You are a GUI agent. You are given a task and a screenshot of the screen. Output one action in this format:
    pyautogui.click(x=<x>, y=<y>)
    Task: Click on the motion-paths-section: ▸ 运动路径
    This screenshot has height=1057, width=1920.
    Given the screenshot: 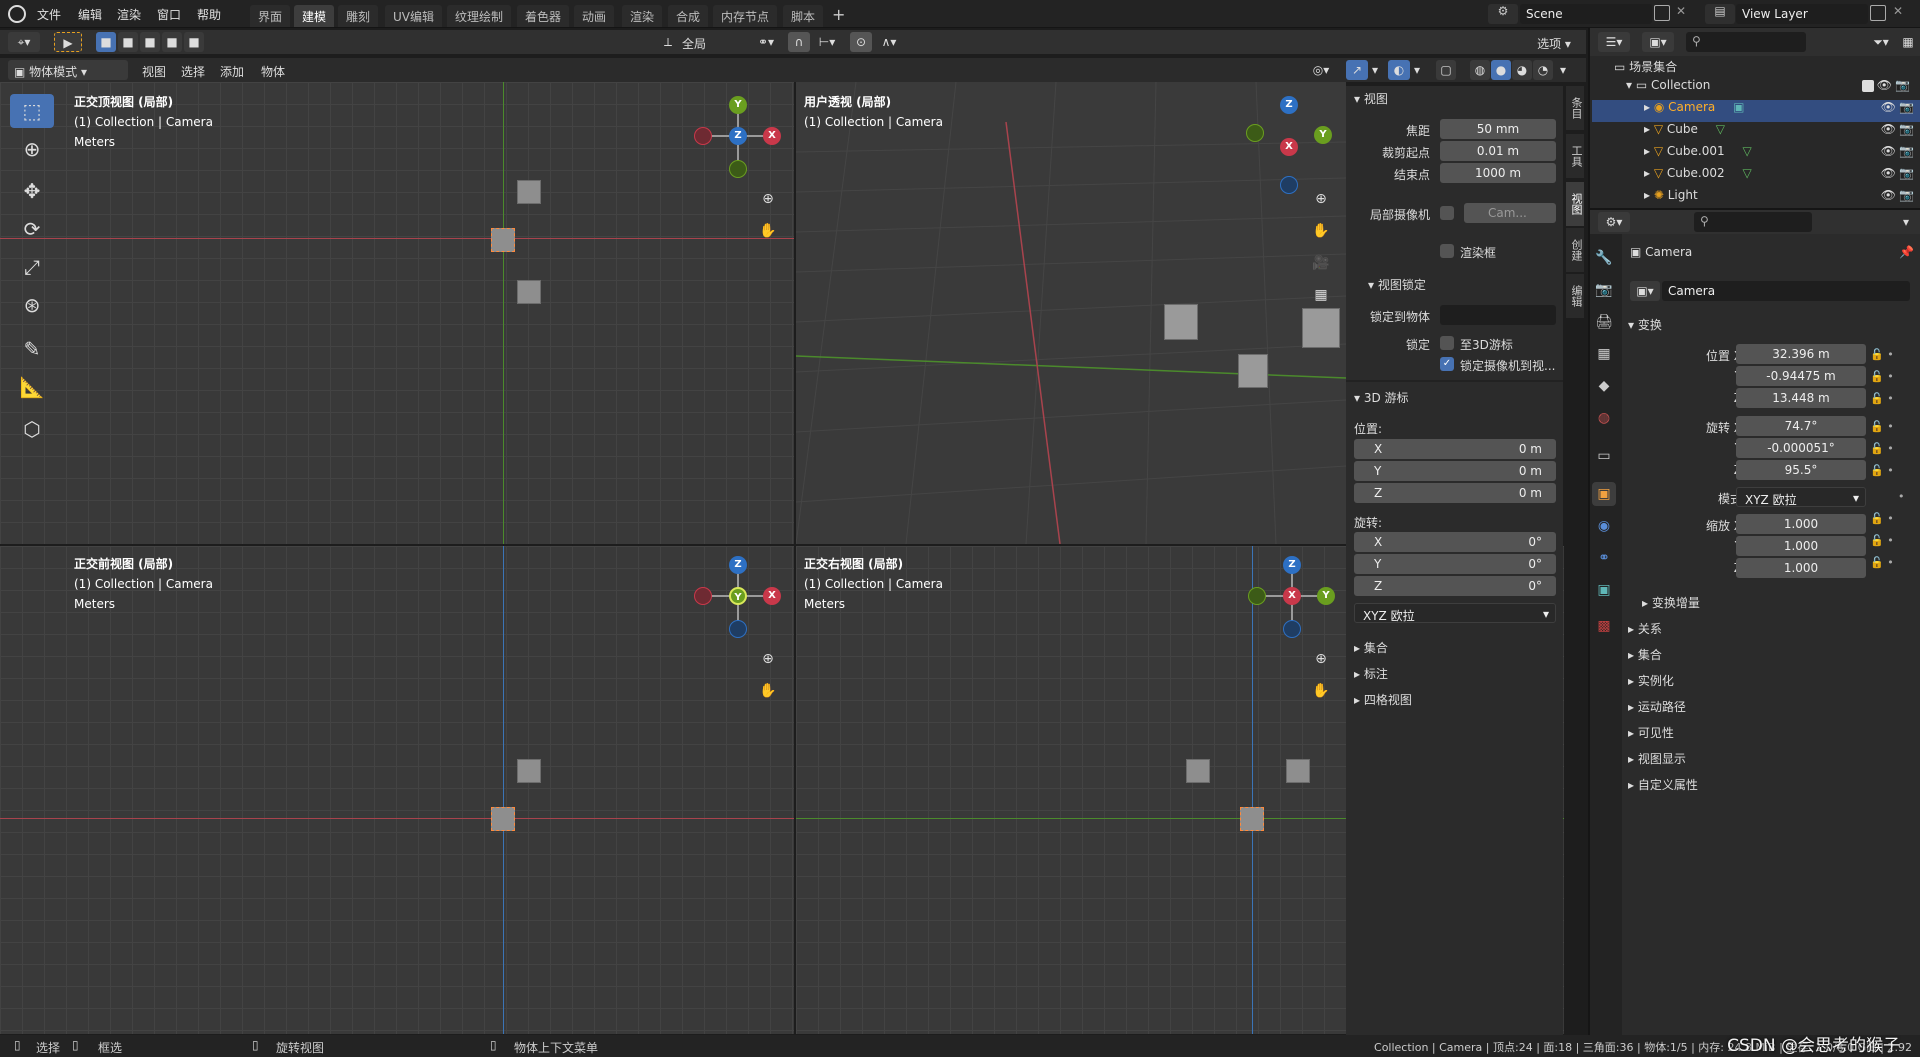 What is the action you would take?
    pyautogui.click(x=1657, y=706)
    